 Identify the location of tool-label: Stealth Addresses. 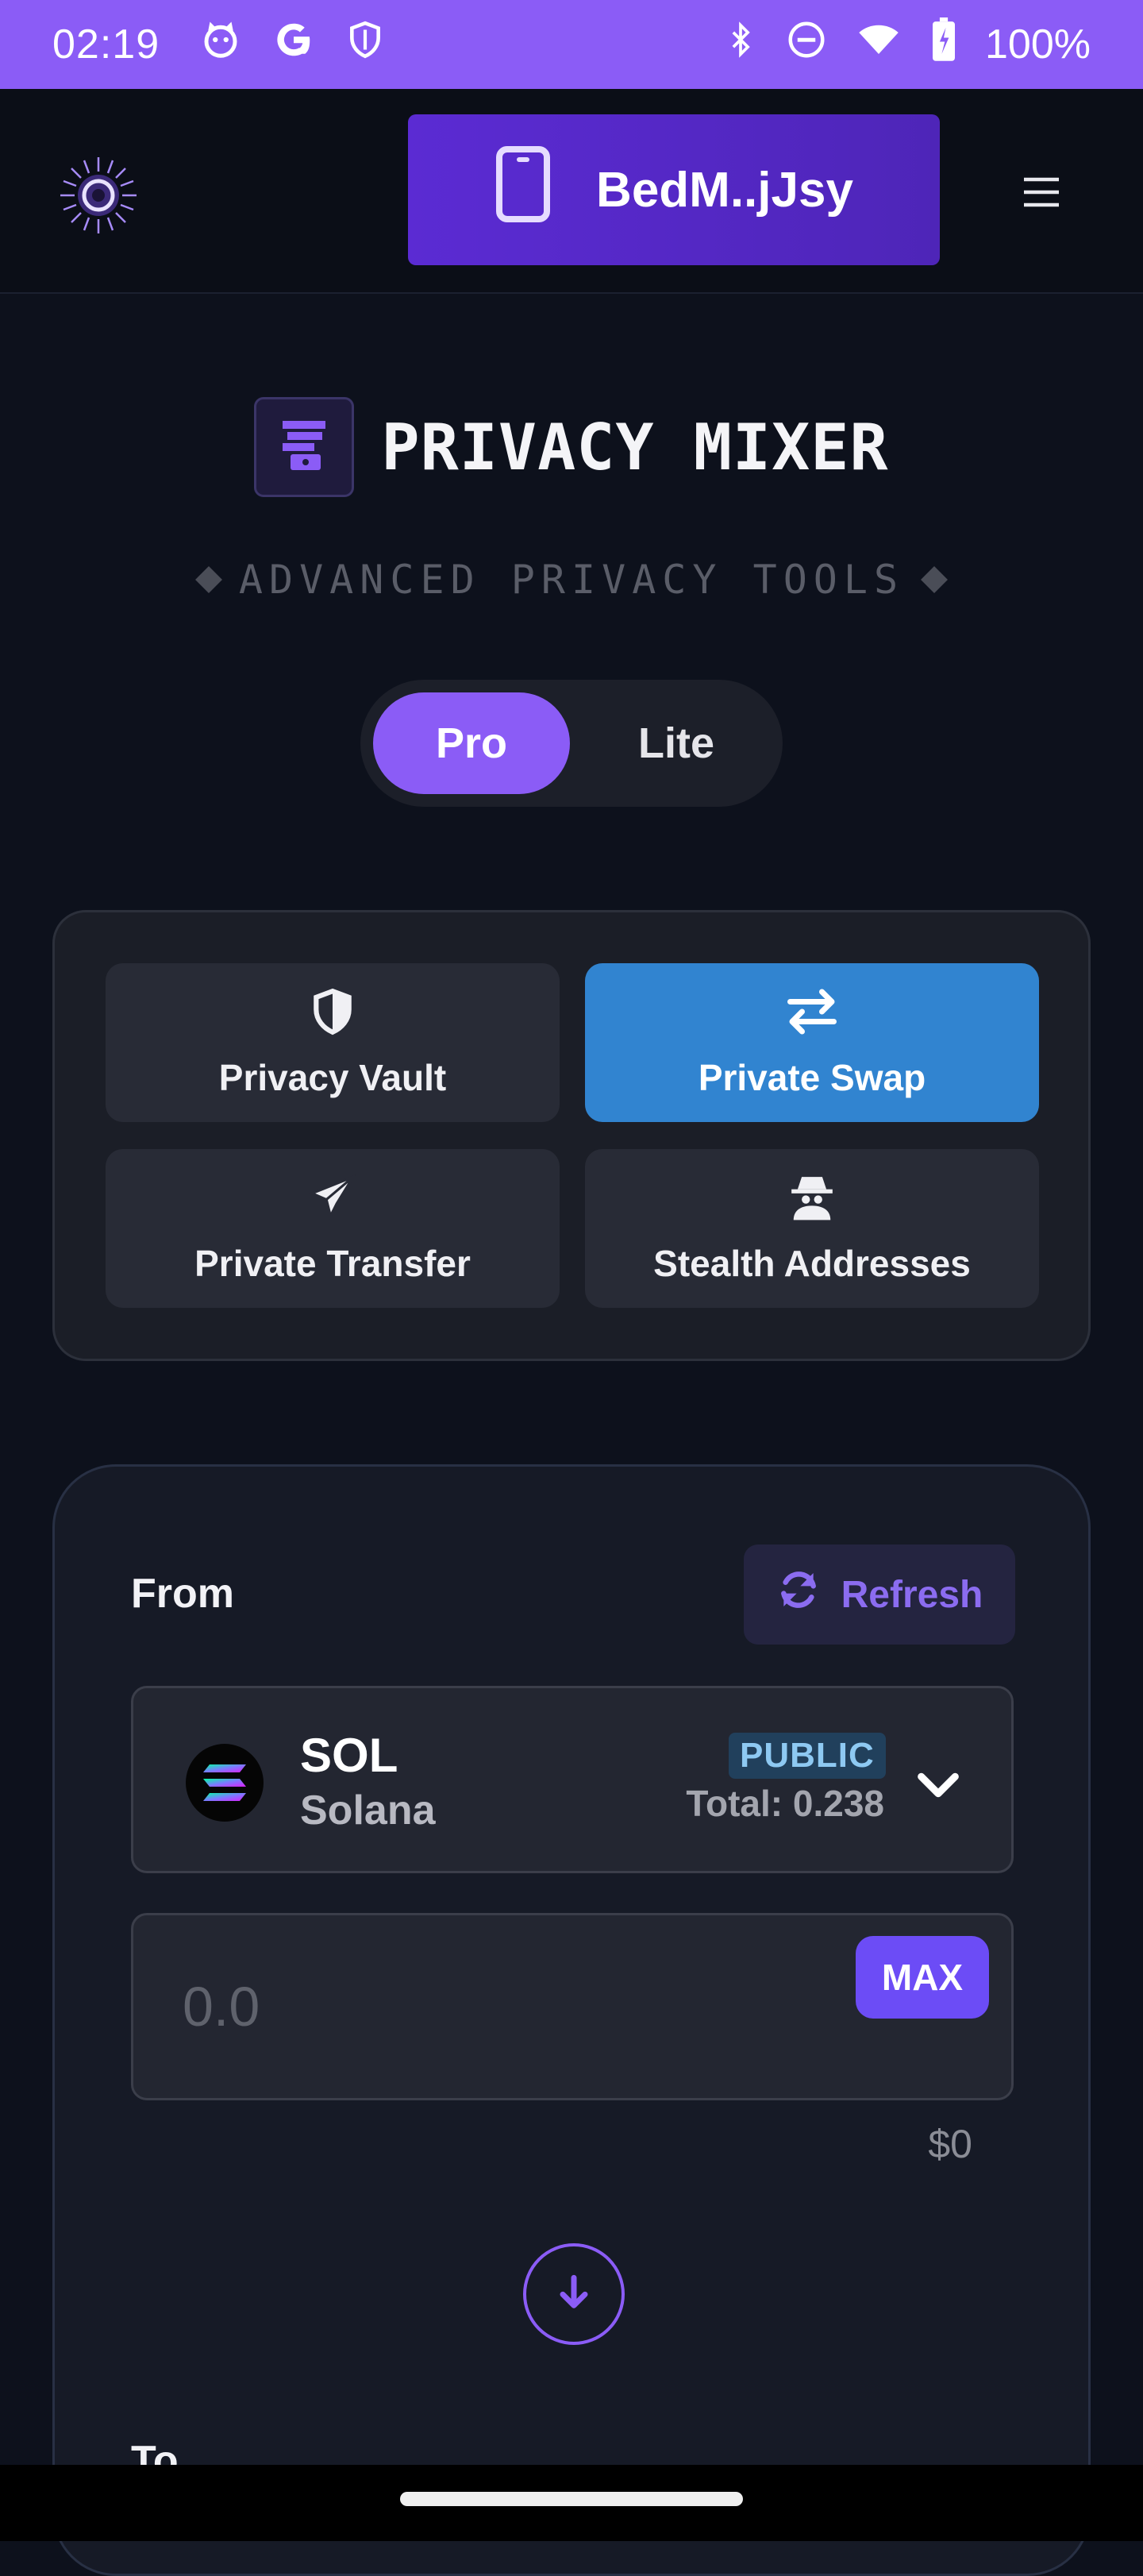
(812, 1263).